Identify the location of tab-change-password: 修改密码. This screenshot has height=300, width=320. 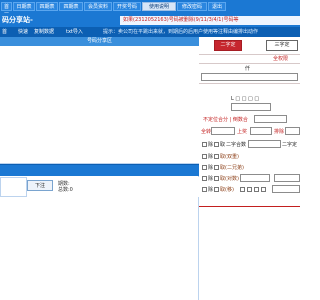
(192, 6).